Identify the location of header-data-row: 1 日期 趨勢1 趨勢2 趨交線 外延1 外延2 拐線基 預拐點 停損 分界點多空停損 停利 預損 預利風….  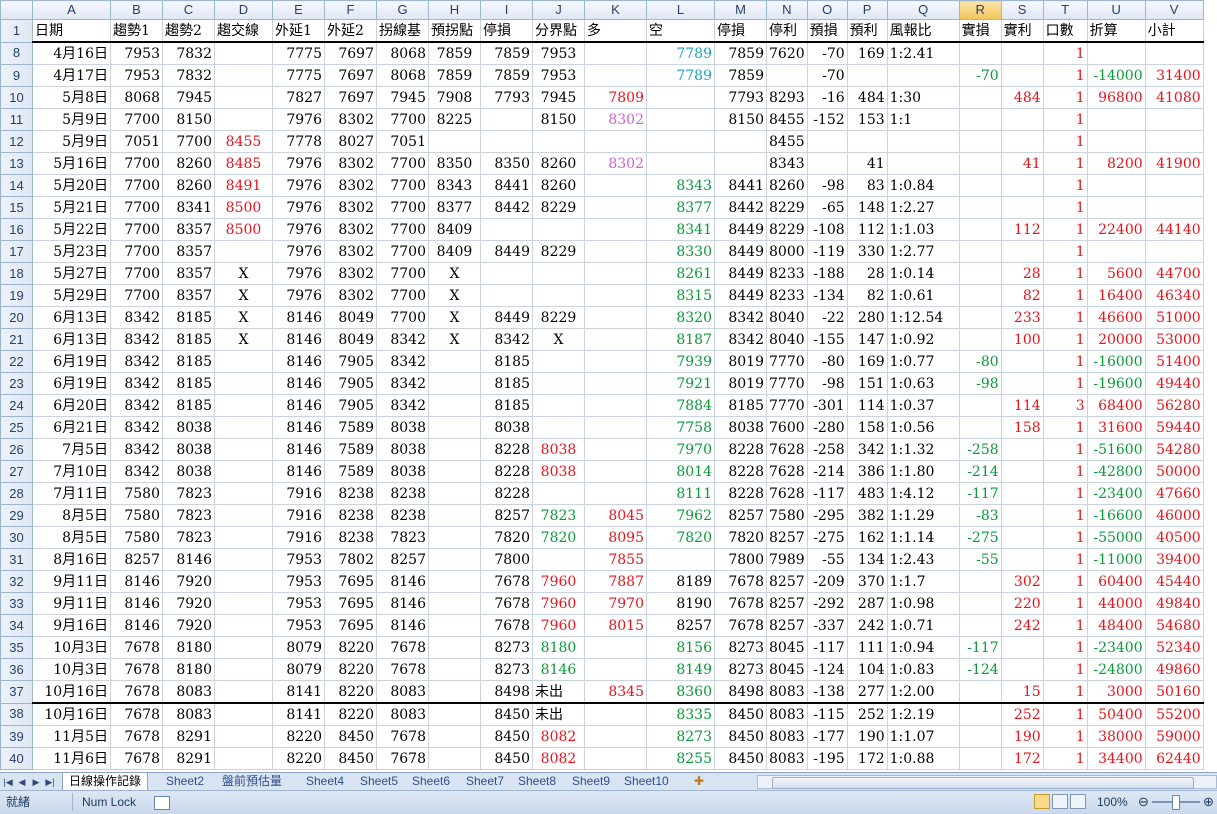
(602, 31).